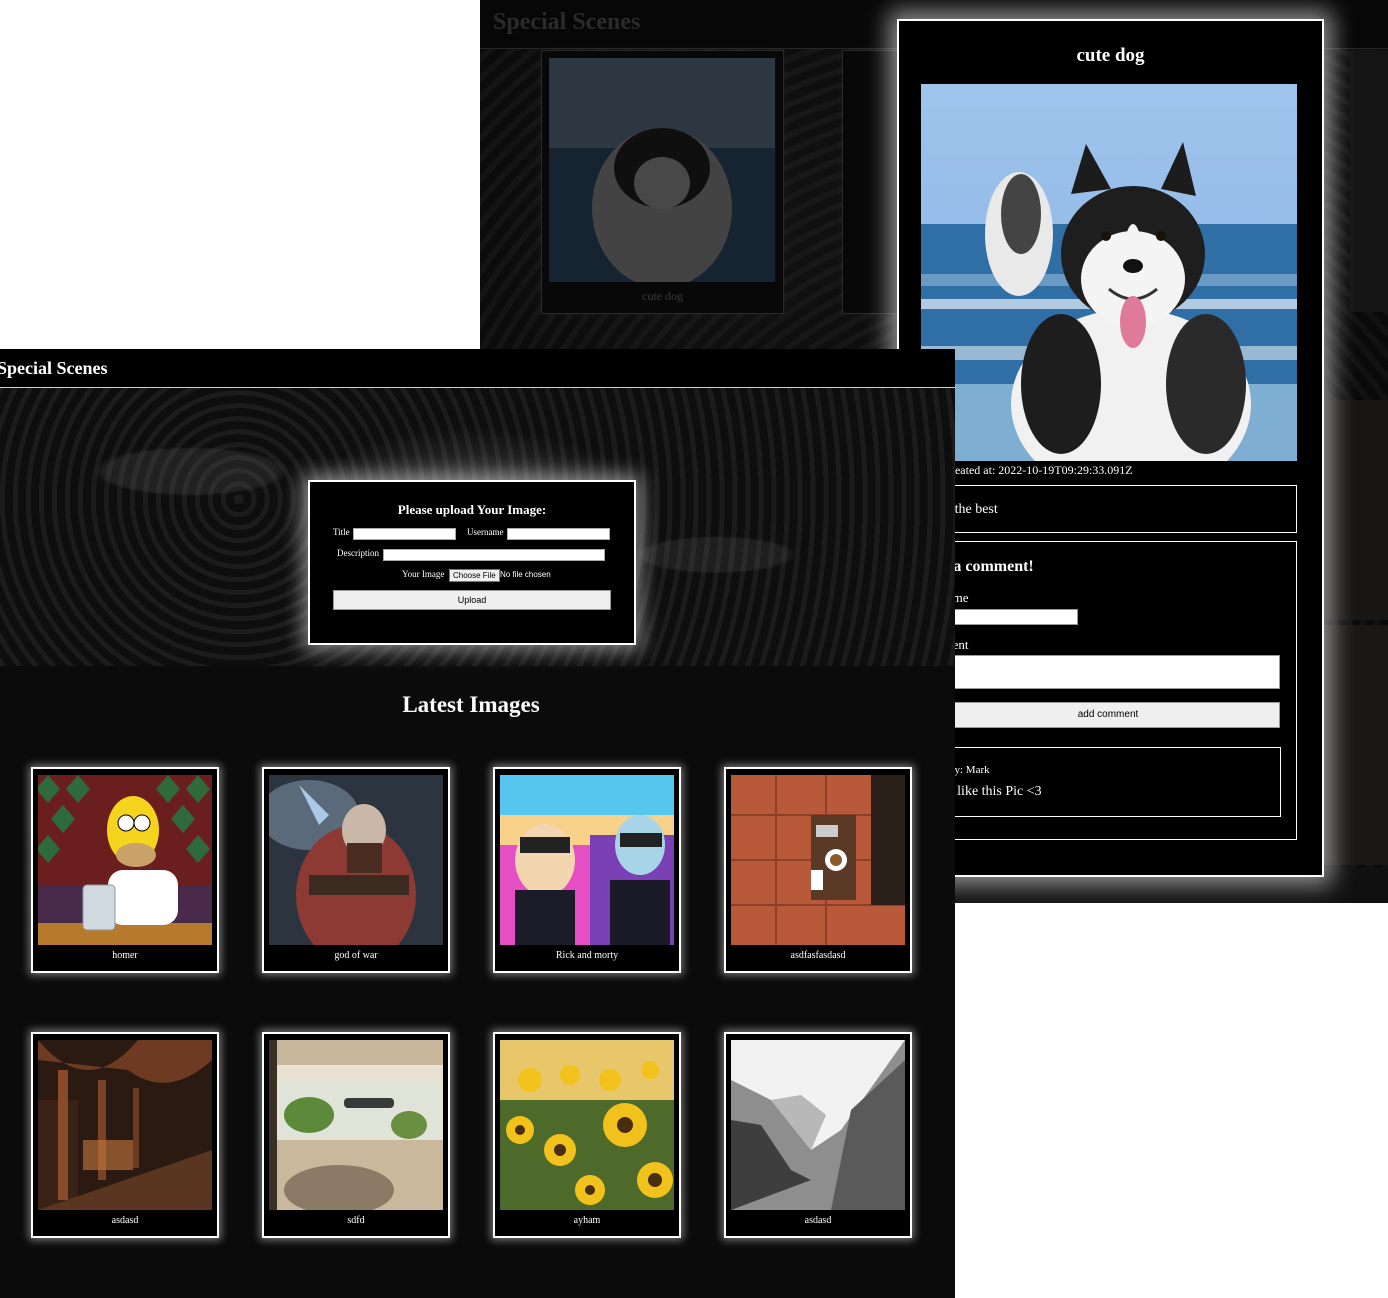 Image resolution: width=1388 pixels, height=1298 pixels. I want to click on comment-username-input, so click(1007, 617).